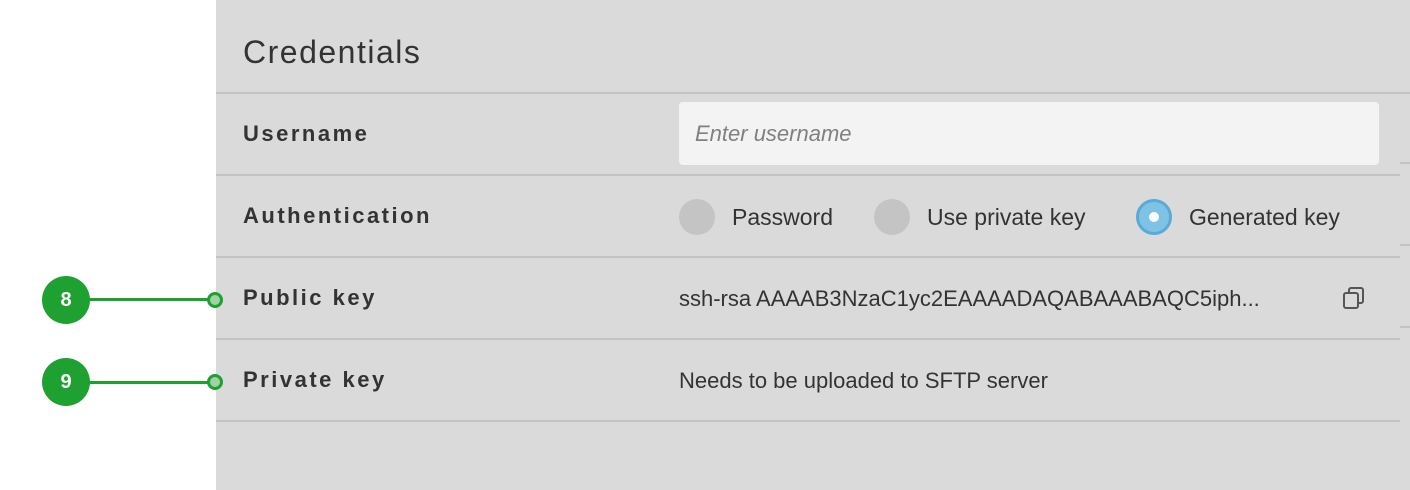 The height and width of the screenshot is (490, 1410). Describe the element at coordinates (1264, 216) in the screenshot. I see `radio-label-generated-key: Generated key` at that location.